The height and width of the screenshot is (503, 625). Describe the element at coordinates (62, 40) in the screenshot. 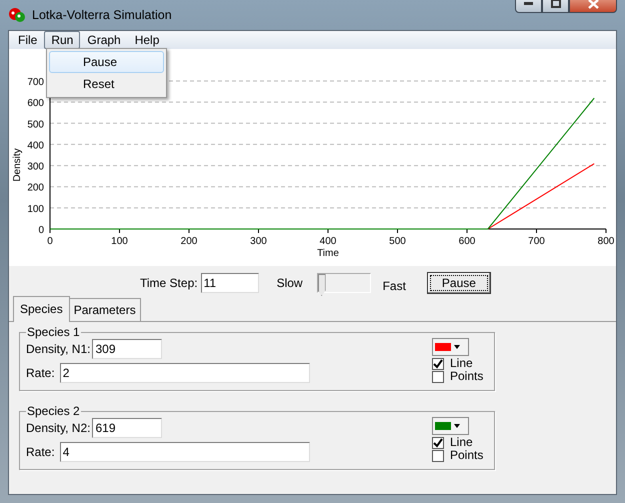

I see `menu-item: Run` at that location.